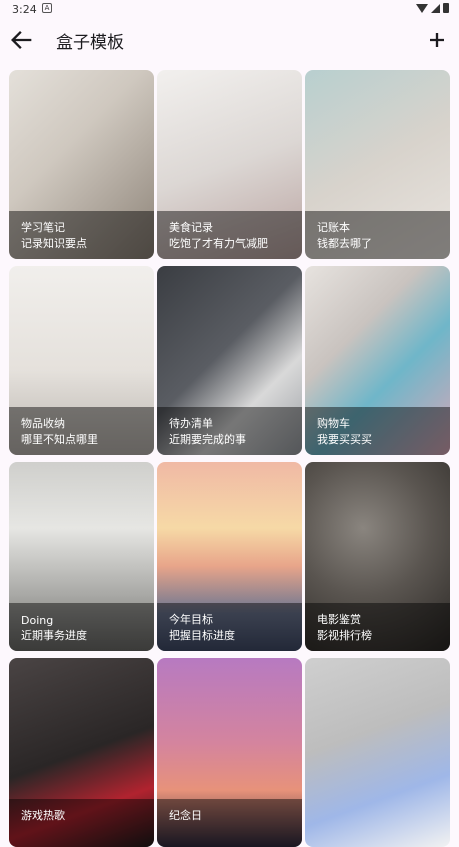 The image size is (459, 847). What do you see at coordinates (344, 439) in the screenshot?
I see `card-subtitle: 我要买买买` at bounding box center [344, 439].